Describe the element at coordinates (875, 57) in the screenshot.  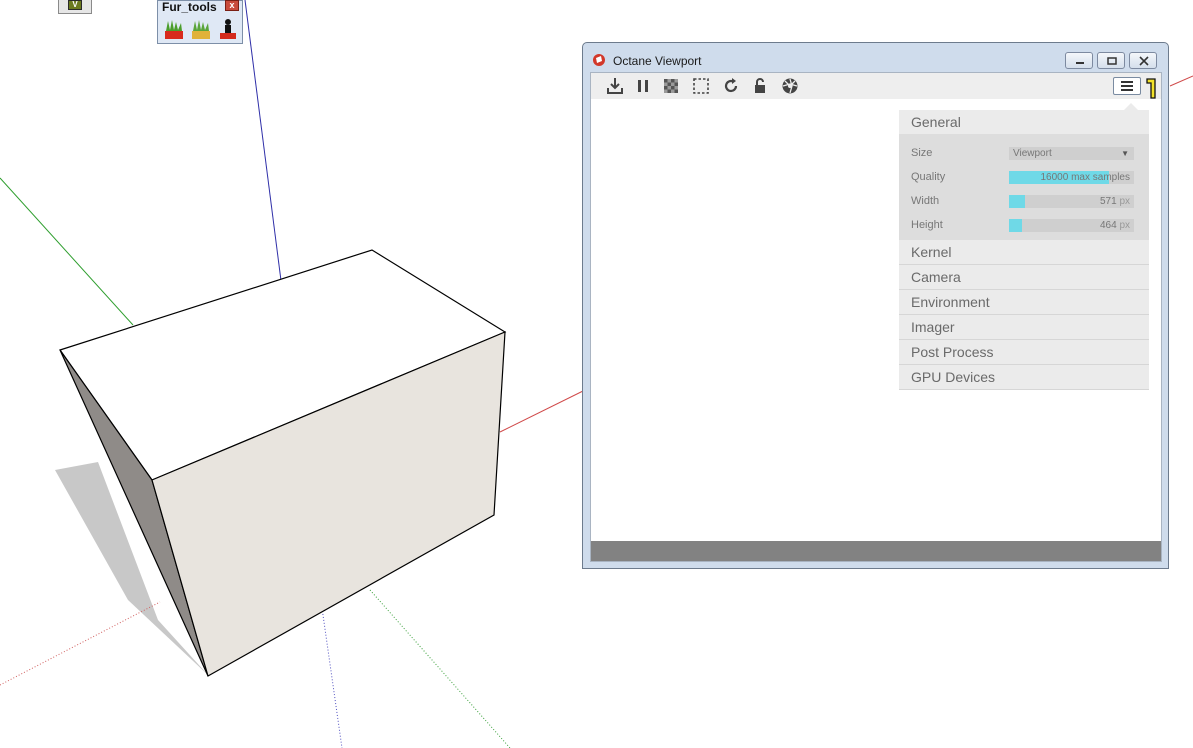
I see `window-titlebar: Octane Viewport` at that location.